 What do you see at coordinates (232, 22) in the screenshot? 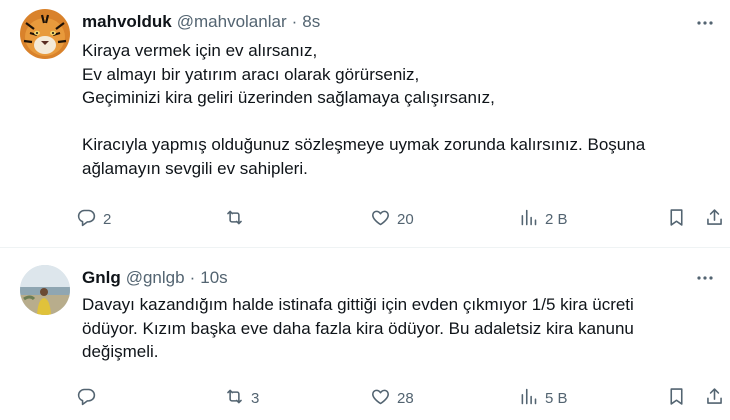
I see `user-handle: @mahvolanlar` at bounding box center [232, 22].